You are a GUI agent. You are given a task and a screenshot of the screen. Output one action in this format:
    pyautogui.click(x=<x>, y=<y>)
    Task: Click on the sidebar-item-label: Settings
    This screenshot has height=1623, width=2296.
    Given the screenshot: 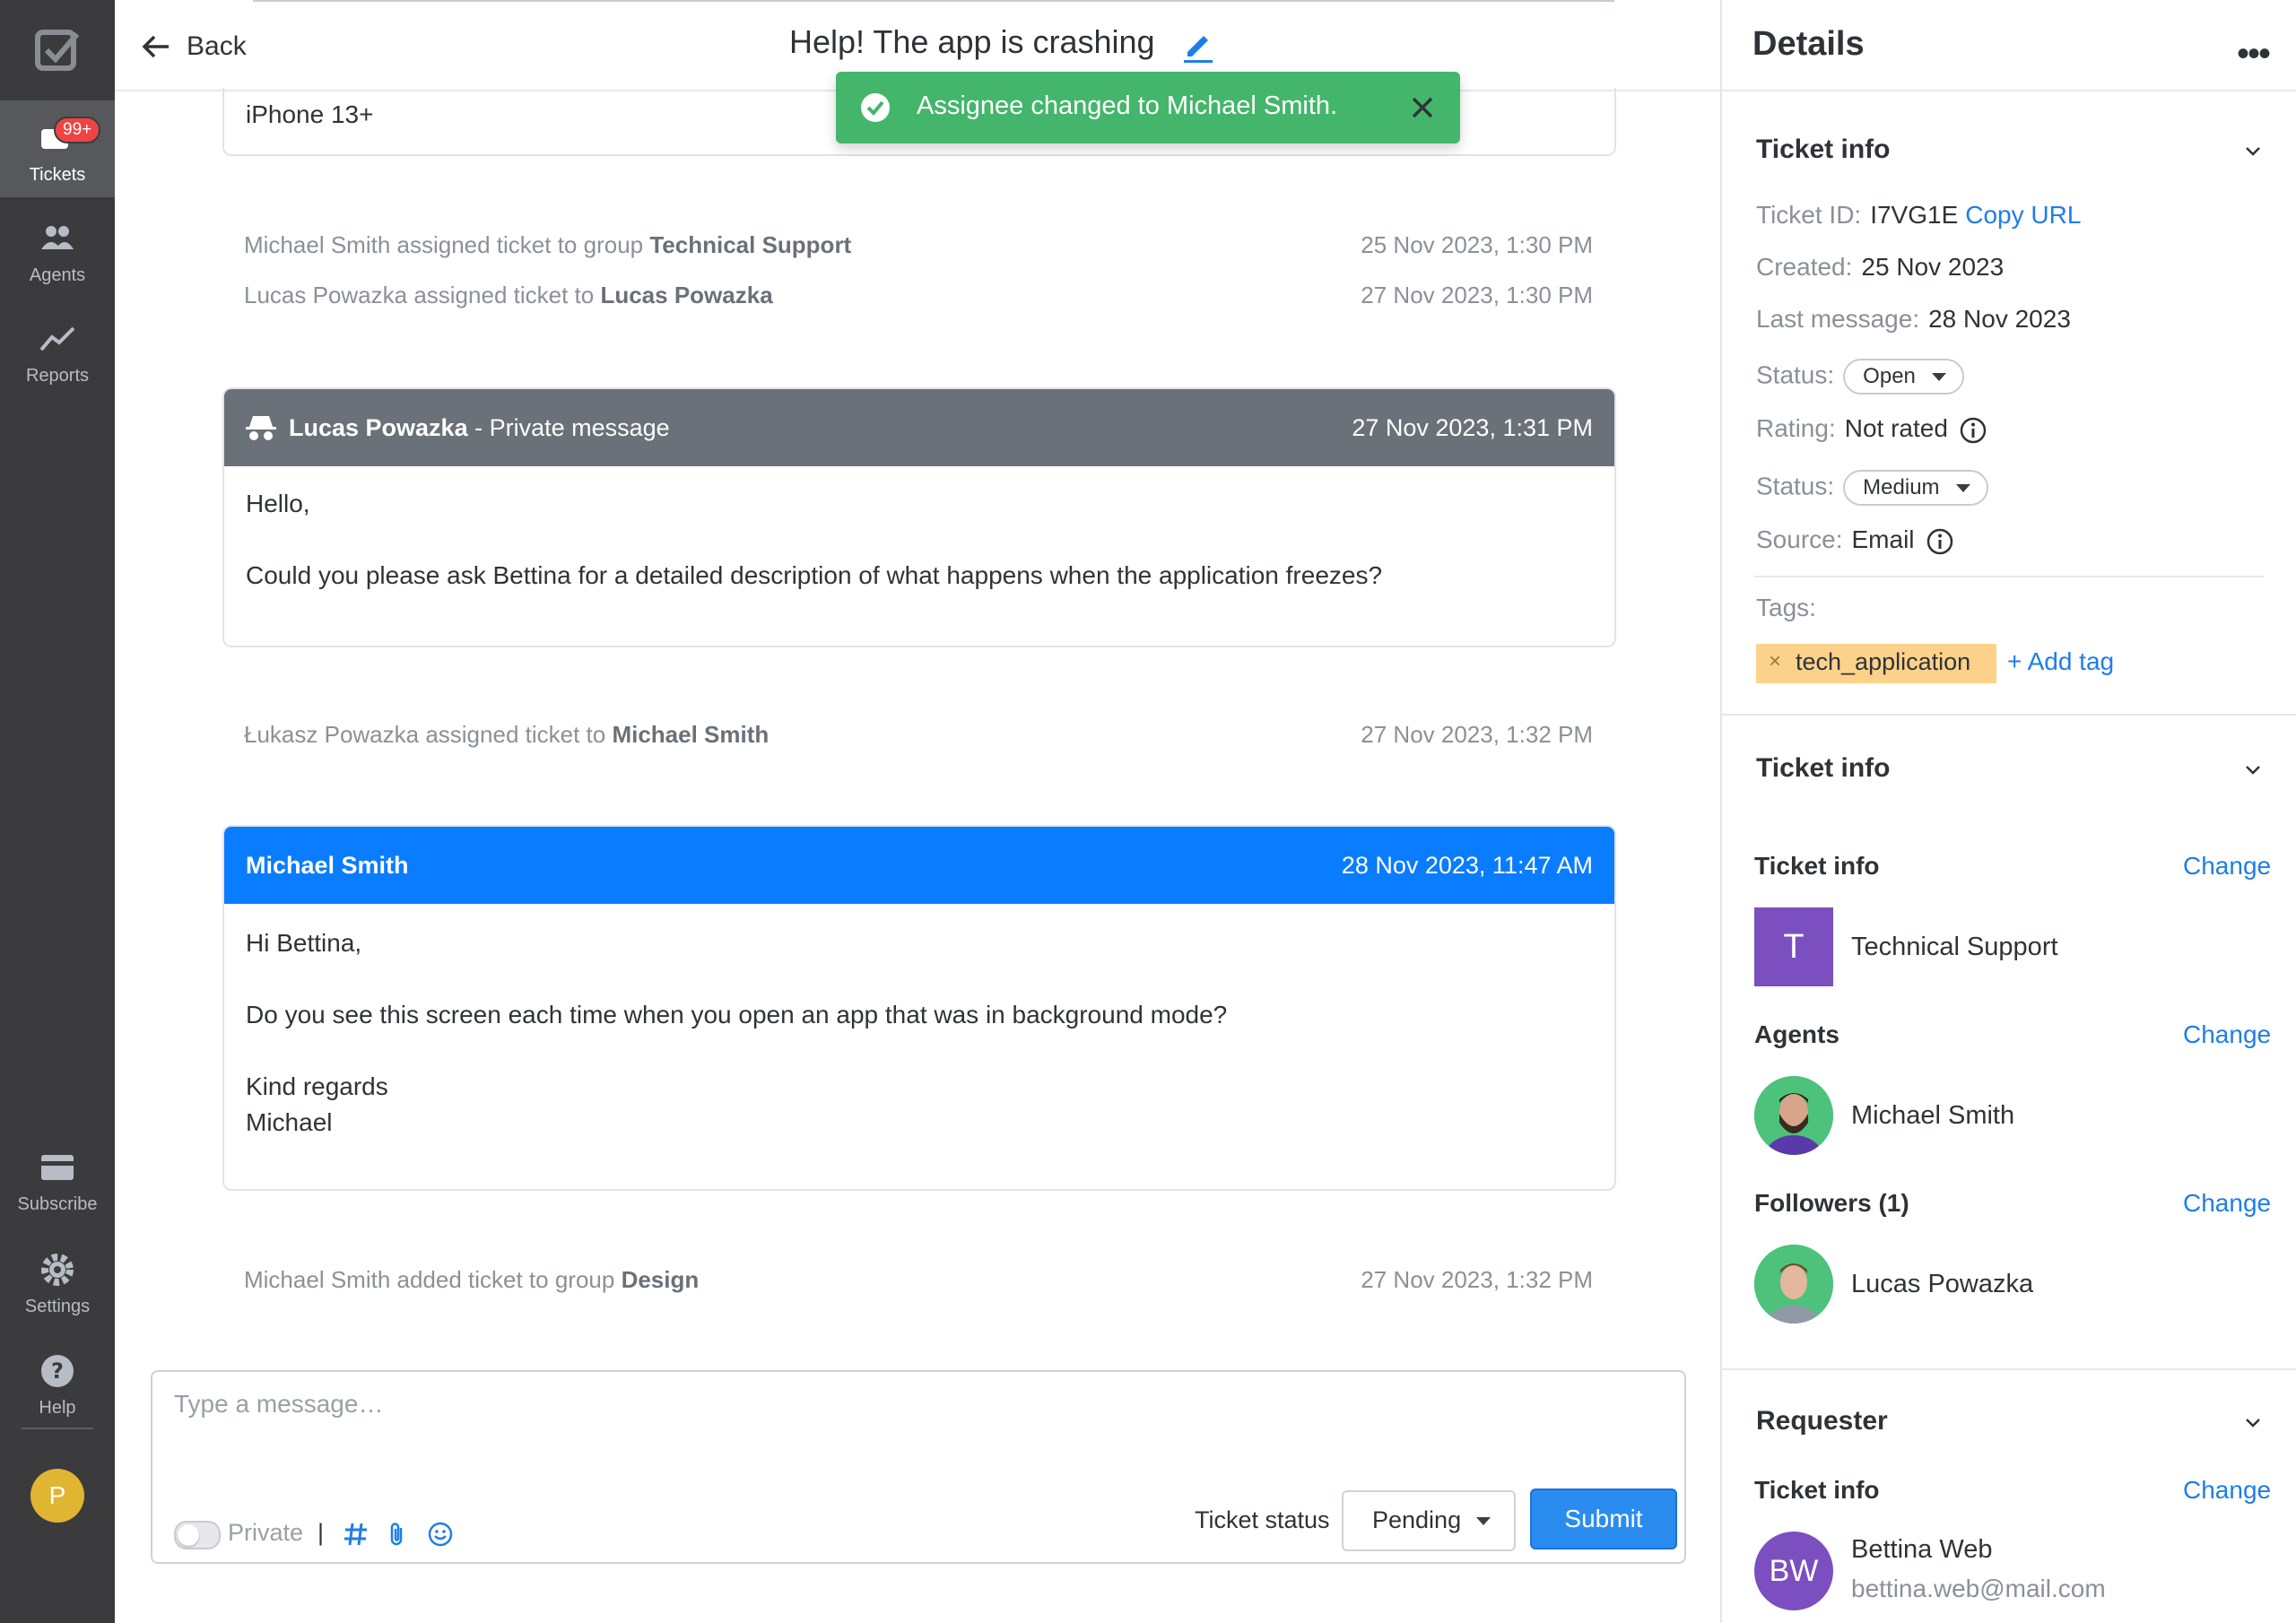 What is the action you would take?
    pyautogui.click(x=57, y=1306)
    